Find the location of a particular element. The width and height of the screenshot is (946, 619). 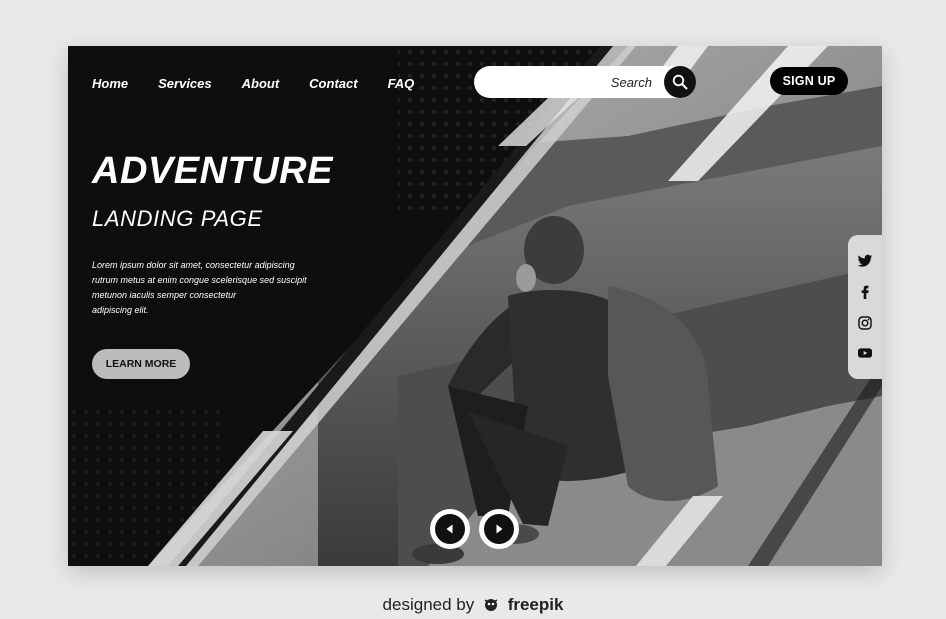

nav-home: Home is located at coordinates (110, 83).